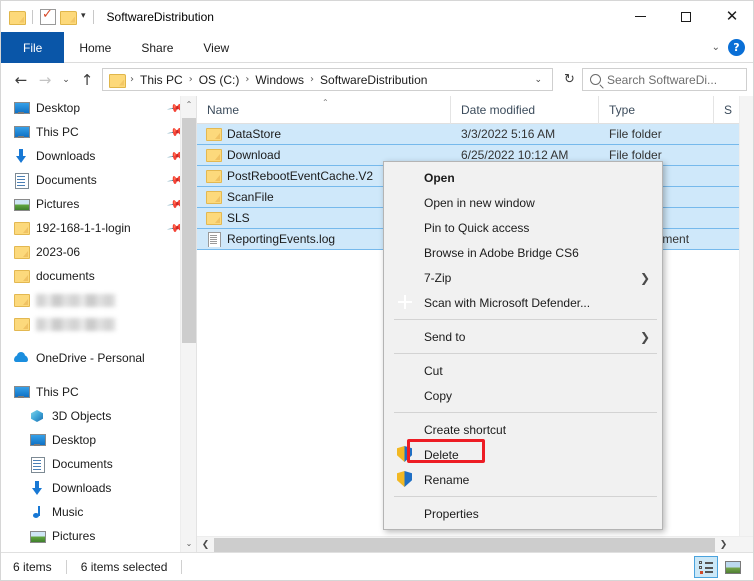  What do you see at coordinates (66, 180) in the screenshot?
I see `sidebar-item-label: Documents` at bounding box center [66, 180].